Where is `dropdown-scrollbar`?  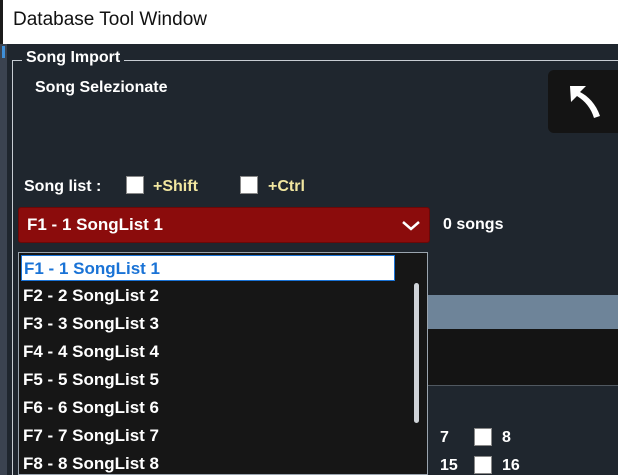
dropdown-scrollbar is located at coordinates (416, 353).